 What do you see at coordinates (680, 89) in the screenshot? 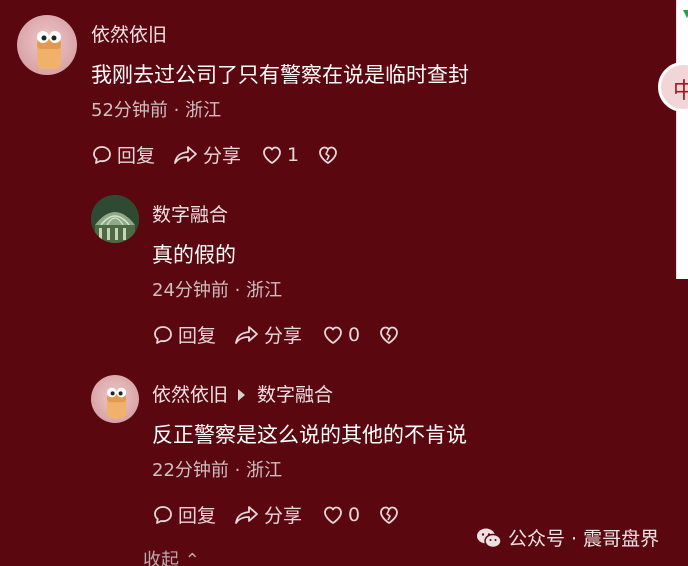
I see `side-avatar-glyph: 中` at bounding box center [680, 89].